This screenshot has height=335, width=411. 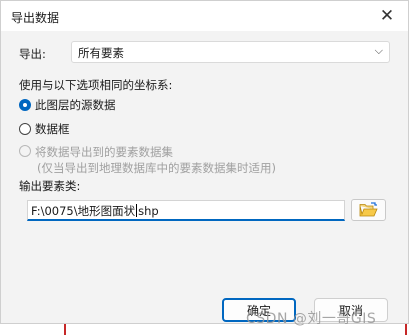 What do you see at coordinates (96, 85) in the screenshot?
I see `coordinate-system-label: 使用与以下选项相同的坐标系:` at bounding box center [96, 85].